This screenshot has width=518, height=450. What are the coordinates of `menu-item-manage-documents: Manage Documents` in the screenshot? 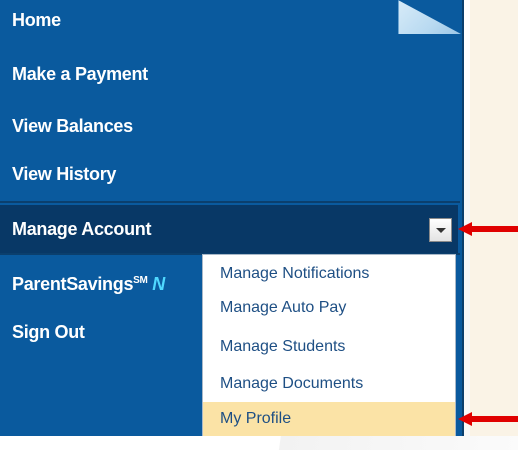 It's located at (329, 384).